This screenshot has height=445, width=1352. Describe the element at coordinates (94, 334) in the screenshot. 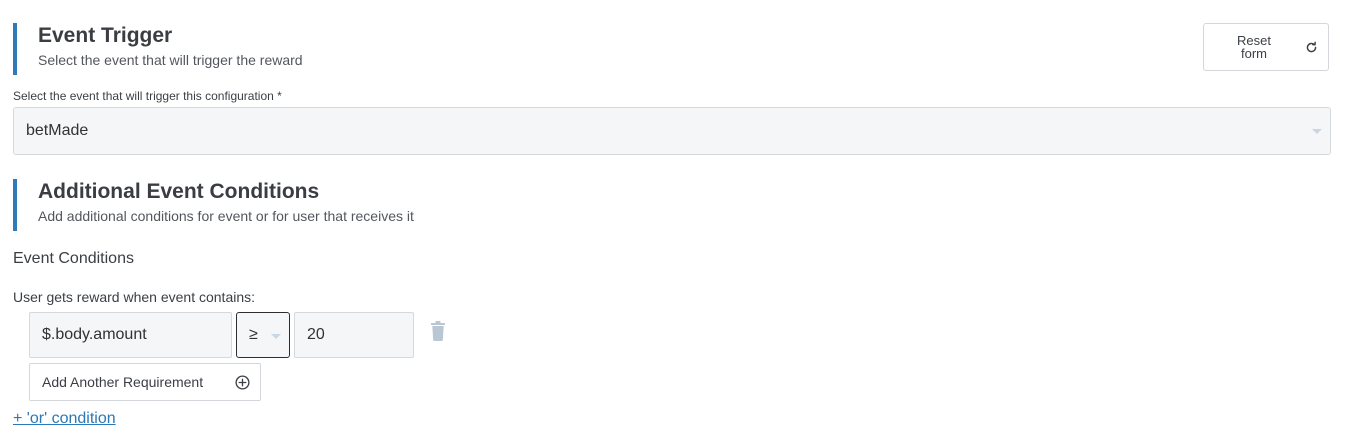

I see `condition-field-value: $.body.amount` at that location.